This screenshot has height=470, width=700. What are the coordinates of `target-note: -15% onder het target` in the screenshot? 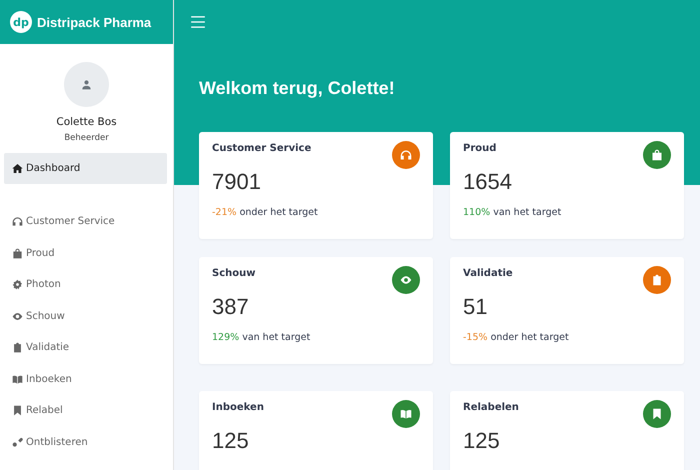 It's located at (516, 337).